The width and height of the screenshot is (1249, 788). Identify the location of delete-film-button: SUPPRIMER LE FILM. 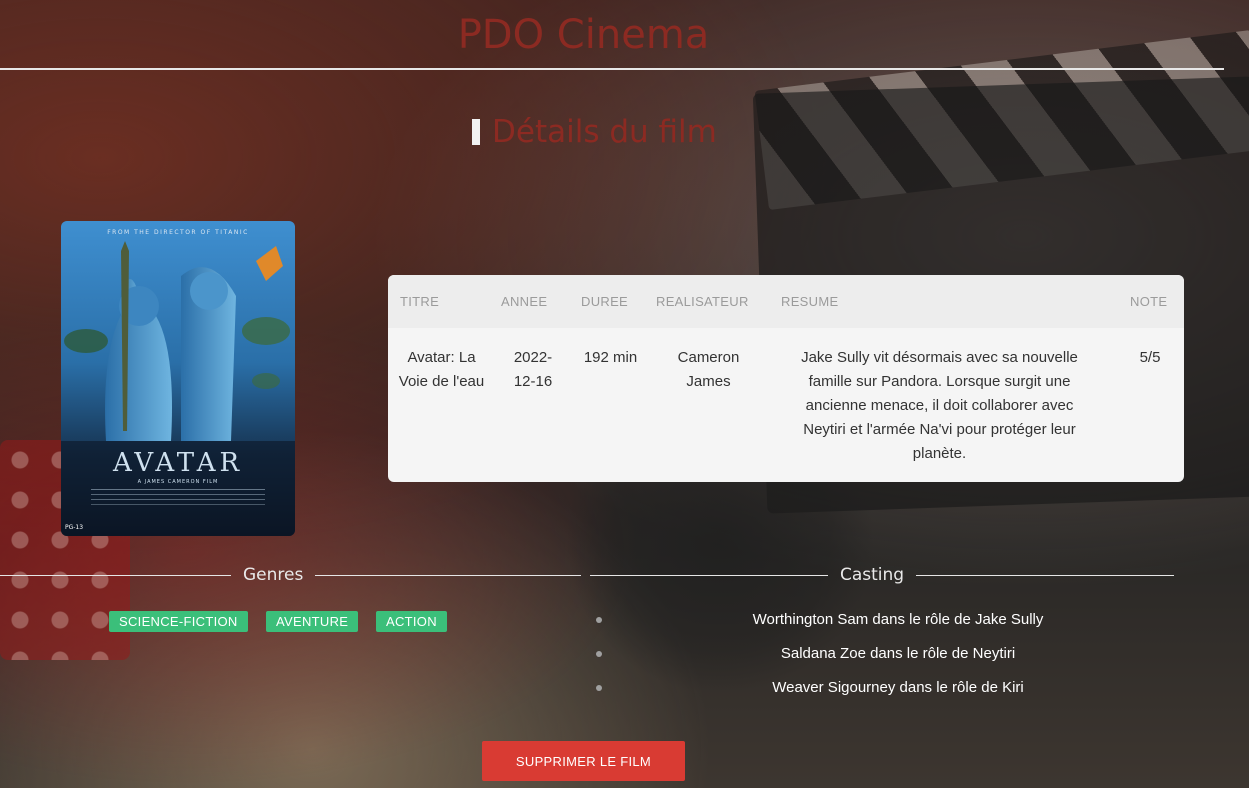
(583, 761).